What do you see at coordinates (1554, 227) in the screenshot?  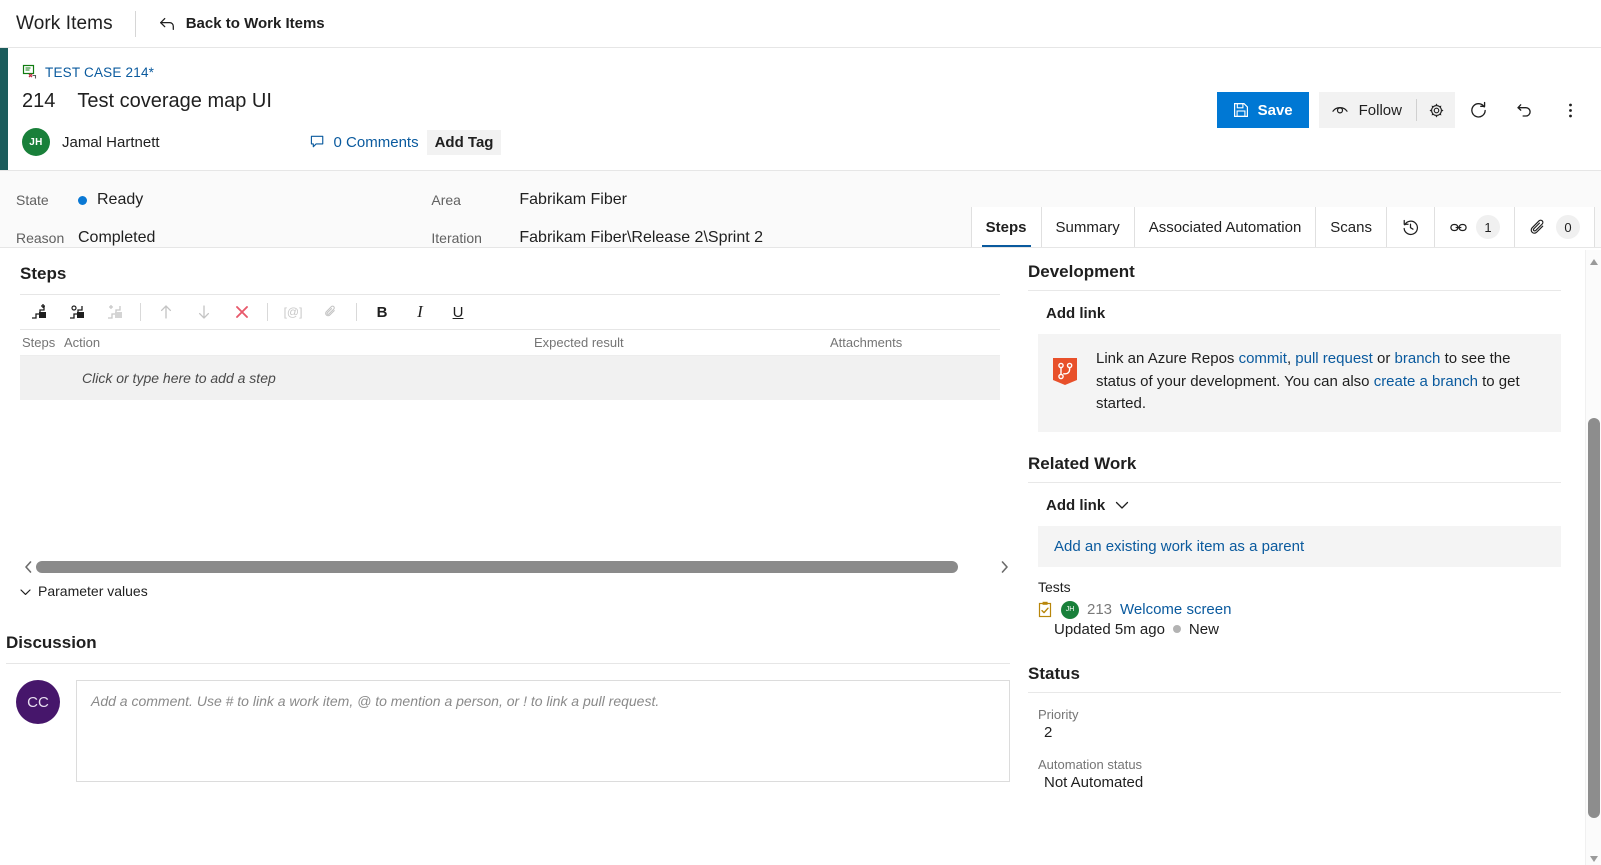 I see `tab-attachments: 0` at bounding box center [1554, 227].